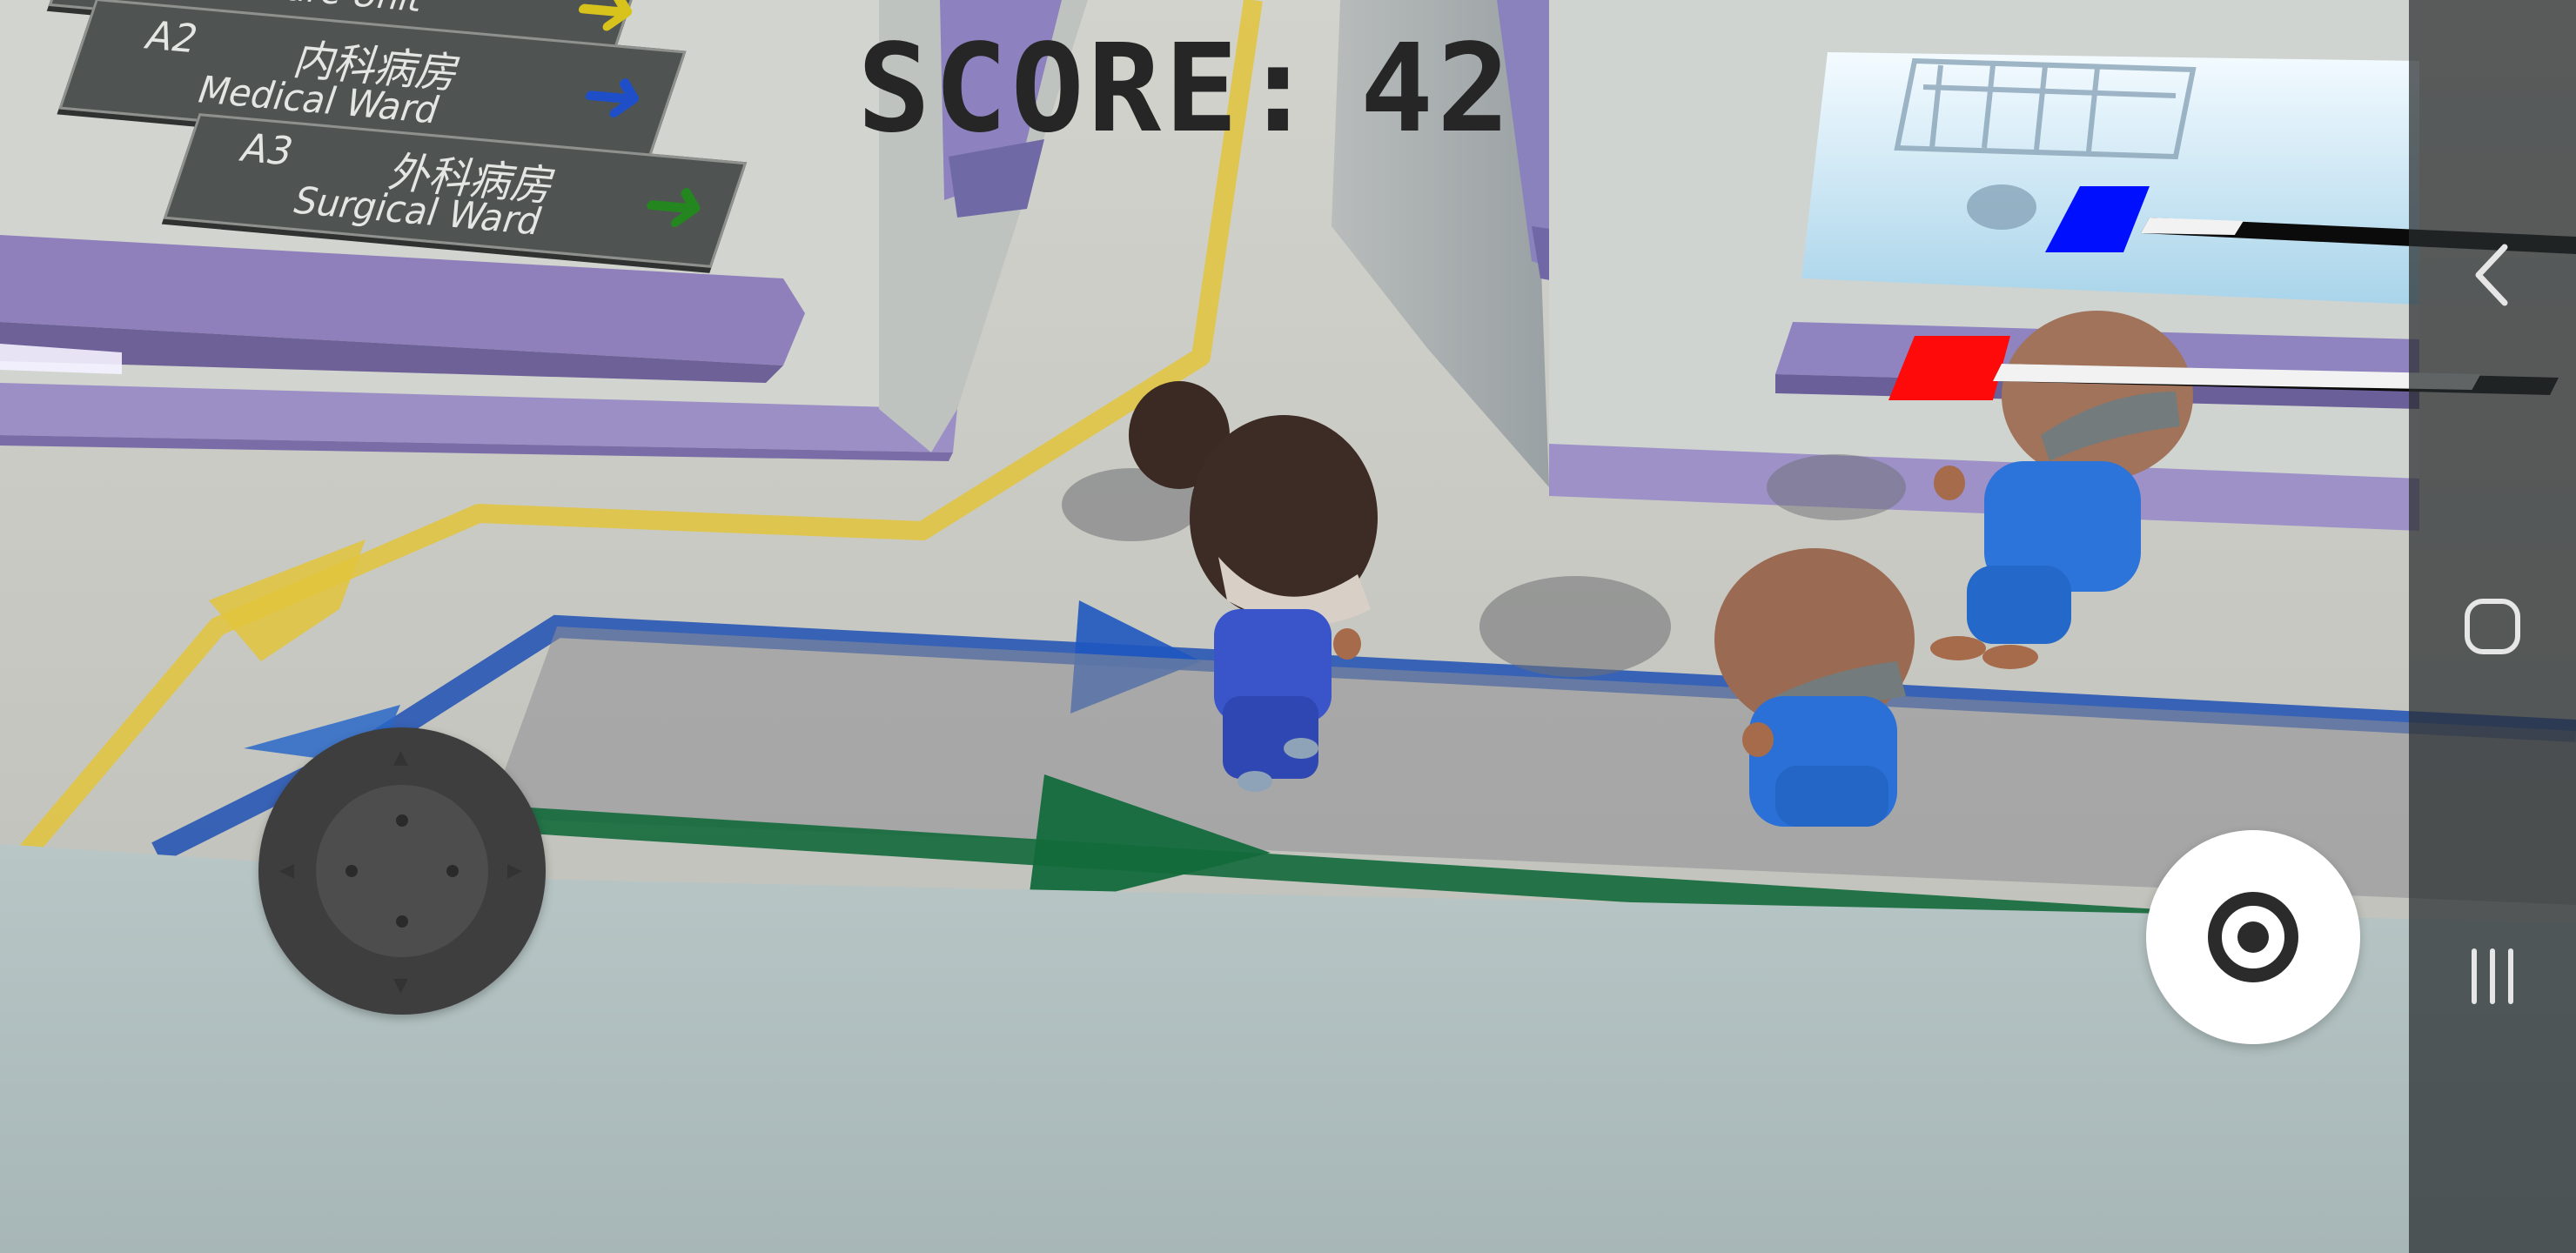 This screenshot has width=2576, height=1253. Describe the element at coordinates (453, 871) in the screenshot. I see `dpad-right-dot` at that location.